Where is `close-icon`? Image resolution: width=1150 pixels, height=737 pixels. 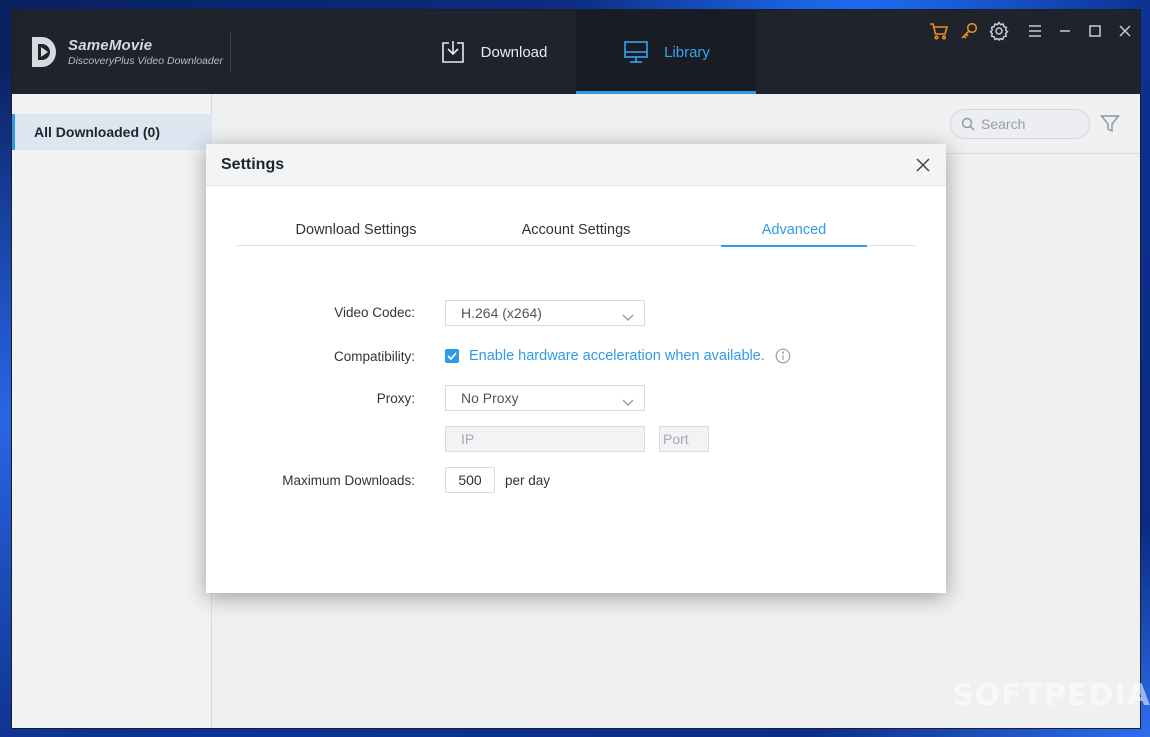
close-icon is located at coordinates (1125, 31).